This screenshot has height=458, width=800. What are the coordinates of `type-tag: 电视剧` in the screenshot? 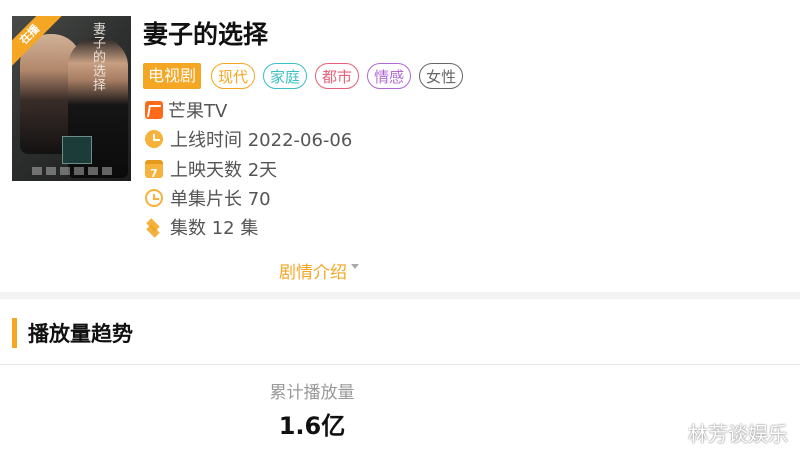 It's located at (172, 76).